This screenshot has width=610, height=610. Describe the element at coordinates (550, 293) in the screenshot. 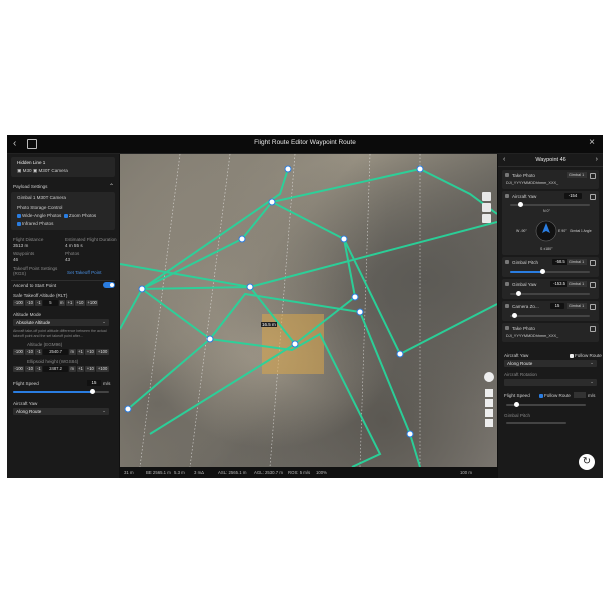

I see `gimbal-yaw-slider` at that location.